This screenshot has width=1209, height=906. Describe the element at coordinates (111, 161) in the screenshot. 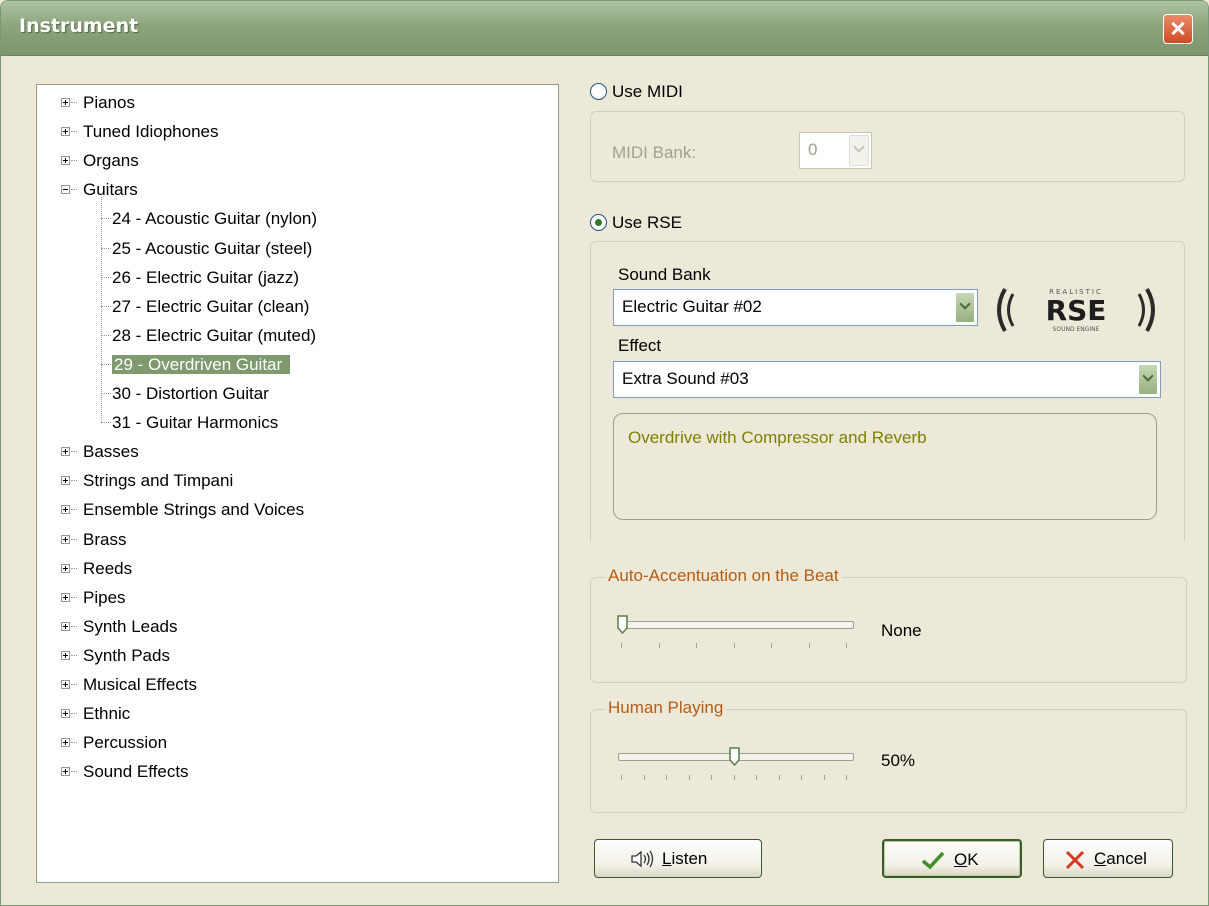

I see `tree-item-label: Organs` at that location.